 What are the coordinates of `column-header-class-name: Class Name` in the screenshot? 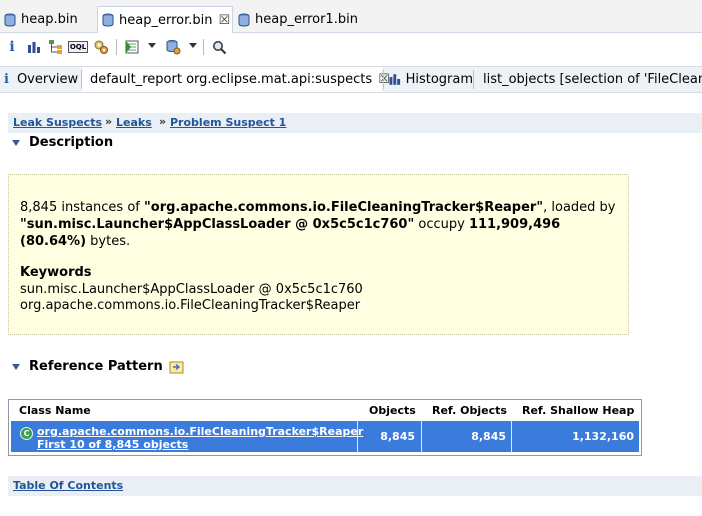 It's located at (55, 410).